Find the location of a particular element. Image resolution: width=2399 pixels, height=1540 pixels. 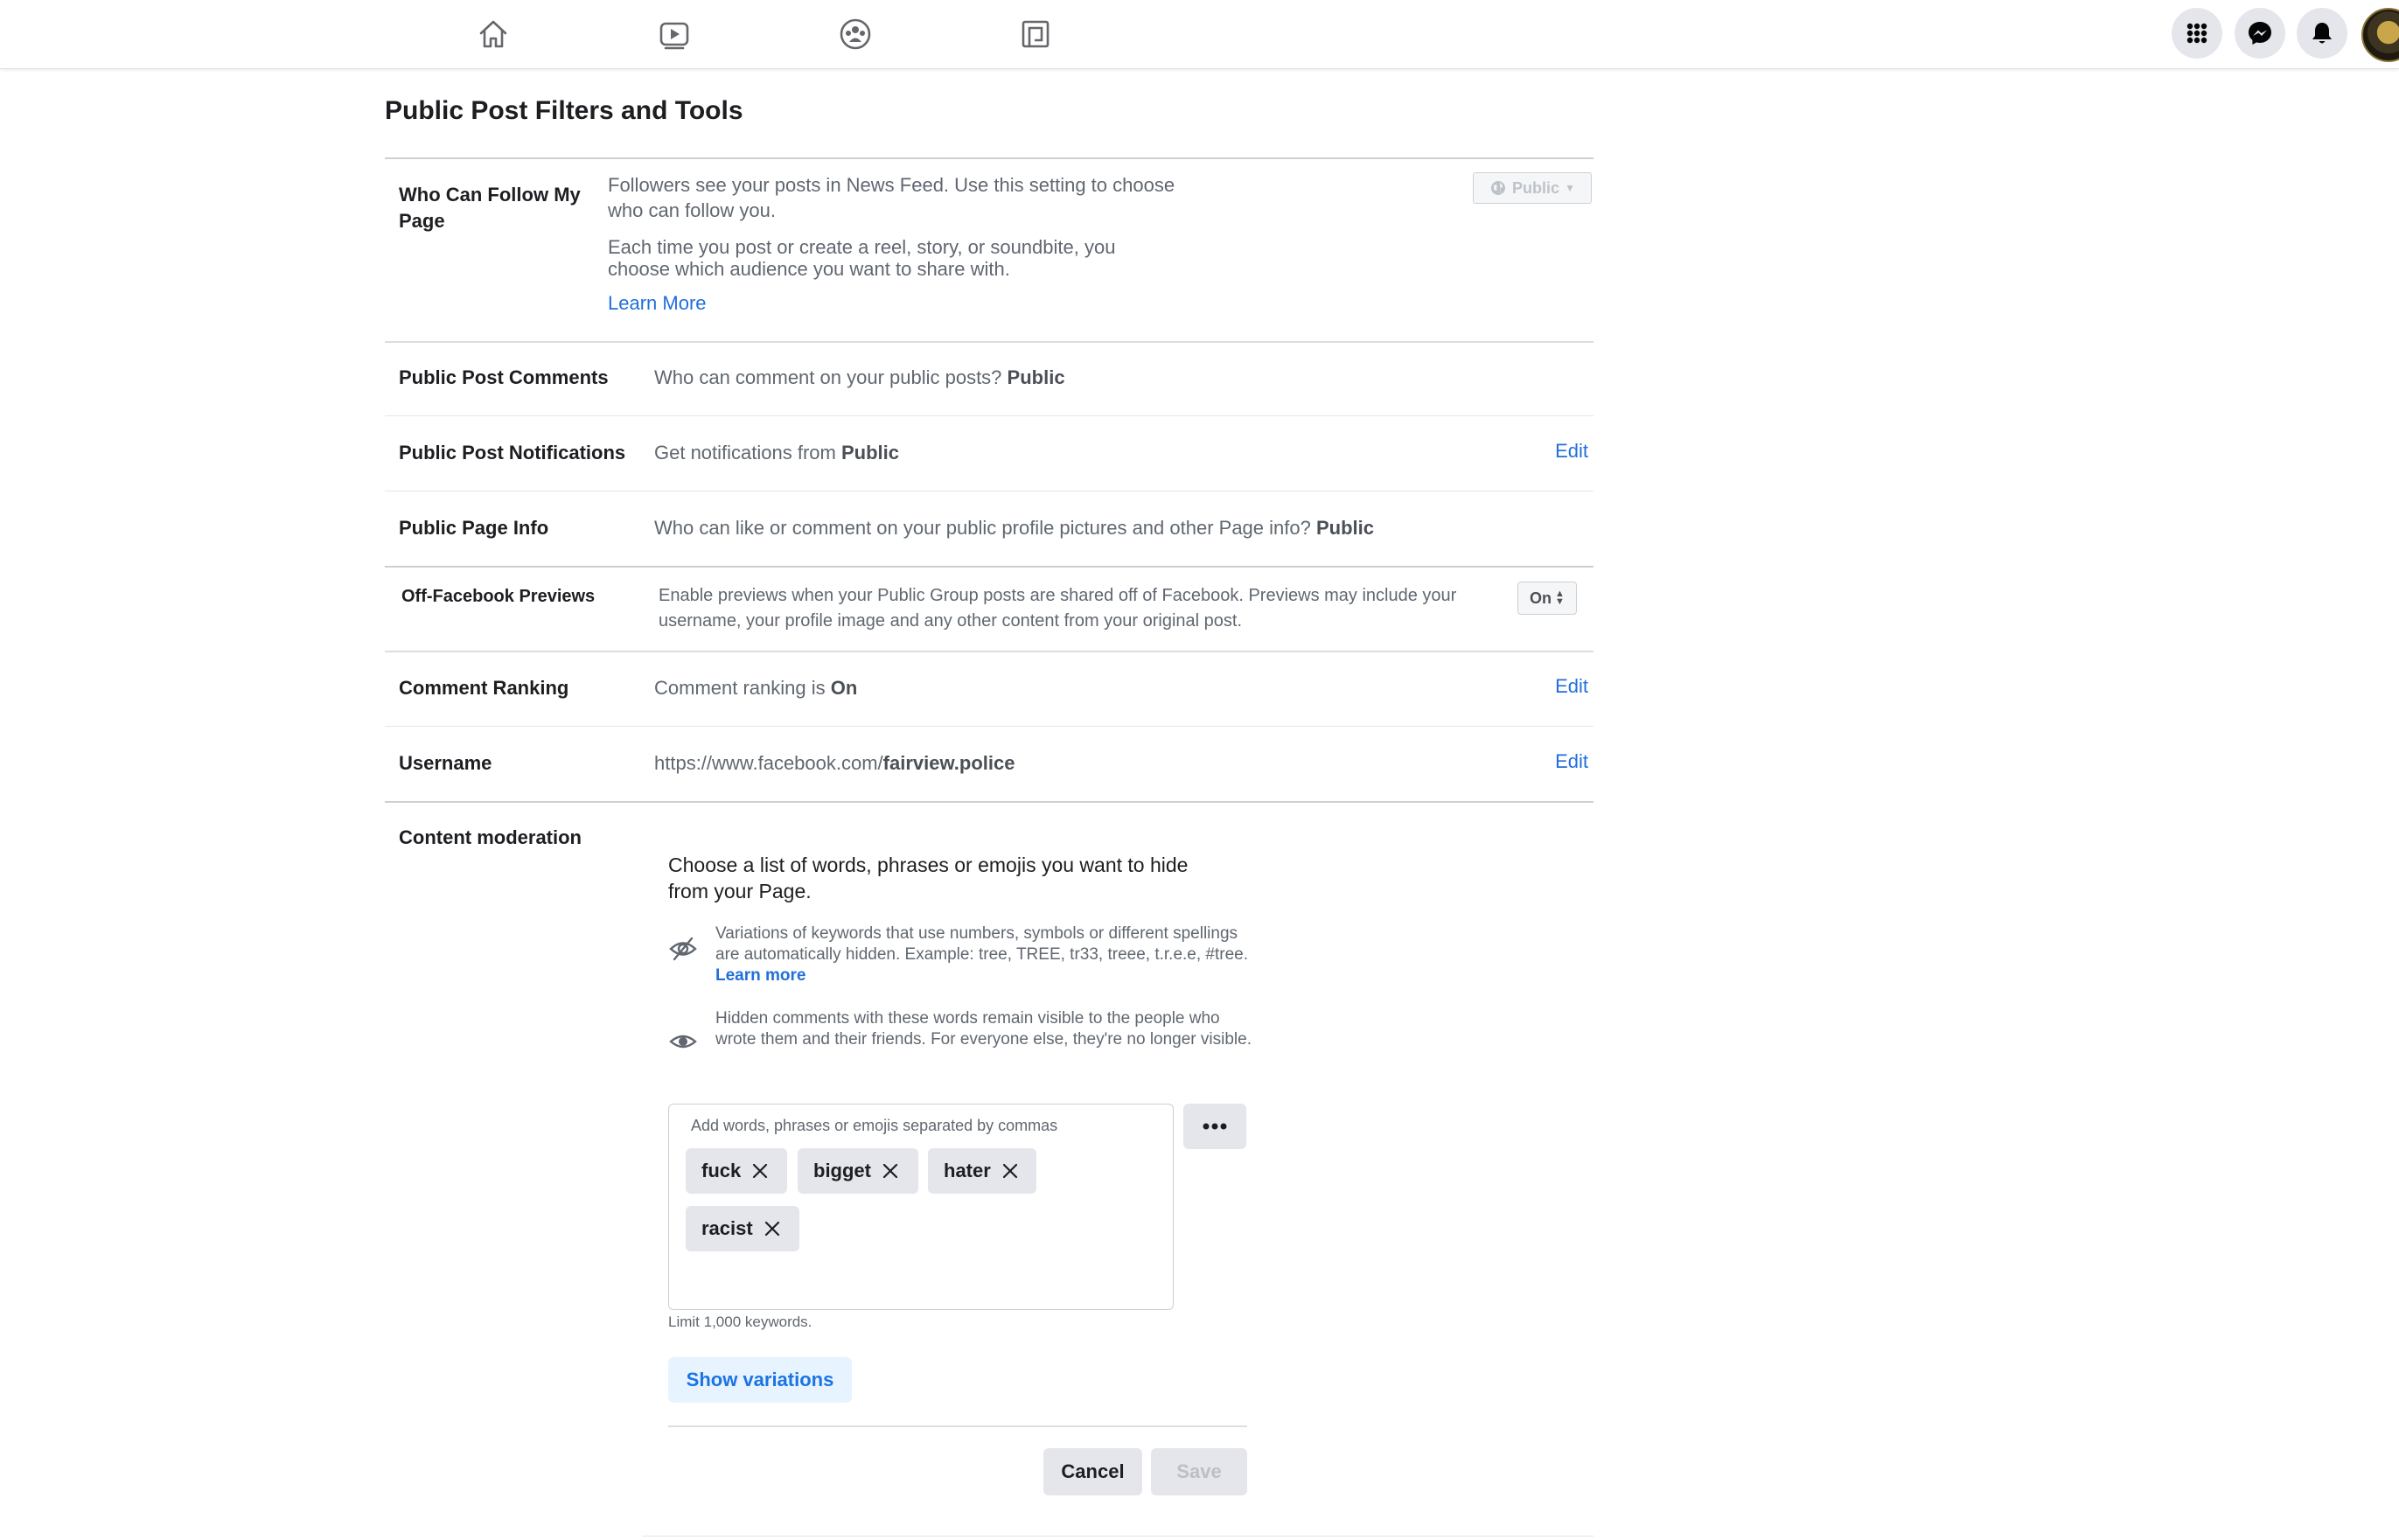

notifications-prefix: Get notifications from is located at coordinates (745, 453).